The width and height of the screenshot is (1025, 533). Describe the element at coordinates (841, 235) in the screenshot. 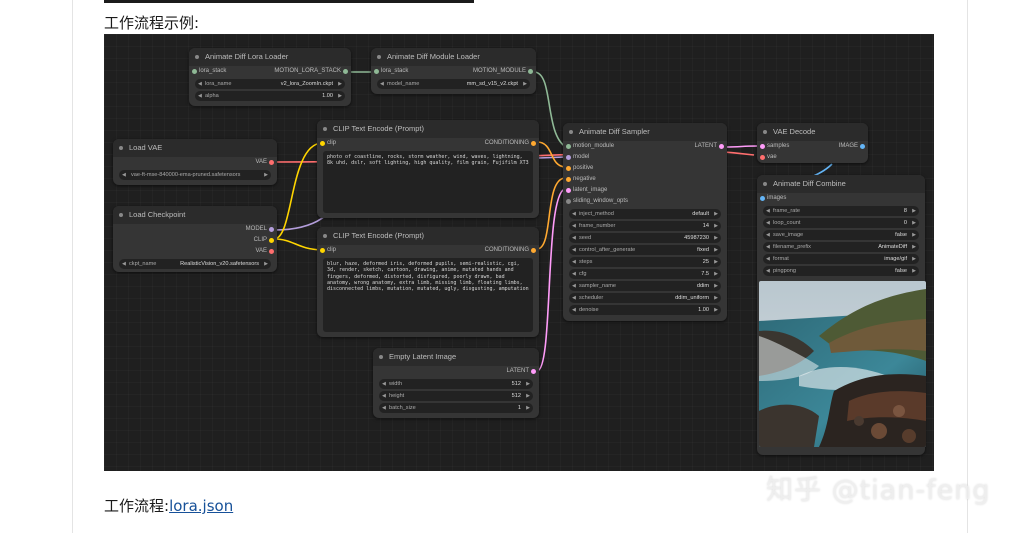

I see `combine-widget: ◀ save_image false ▶` at that location.